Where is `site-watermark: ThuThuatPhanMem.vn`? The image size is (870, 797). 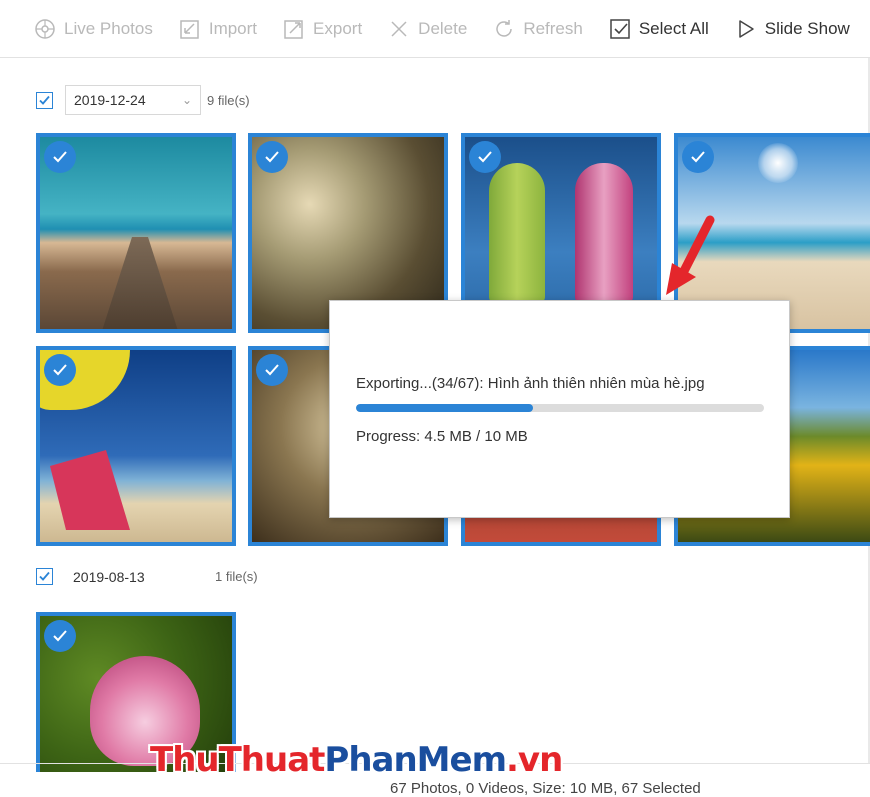
site-watermark: ThuThuatPhanMem.vn is located at coordinates (356, 760).